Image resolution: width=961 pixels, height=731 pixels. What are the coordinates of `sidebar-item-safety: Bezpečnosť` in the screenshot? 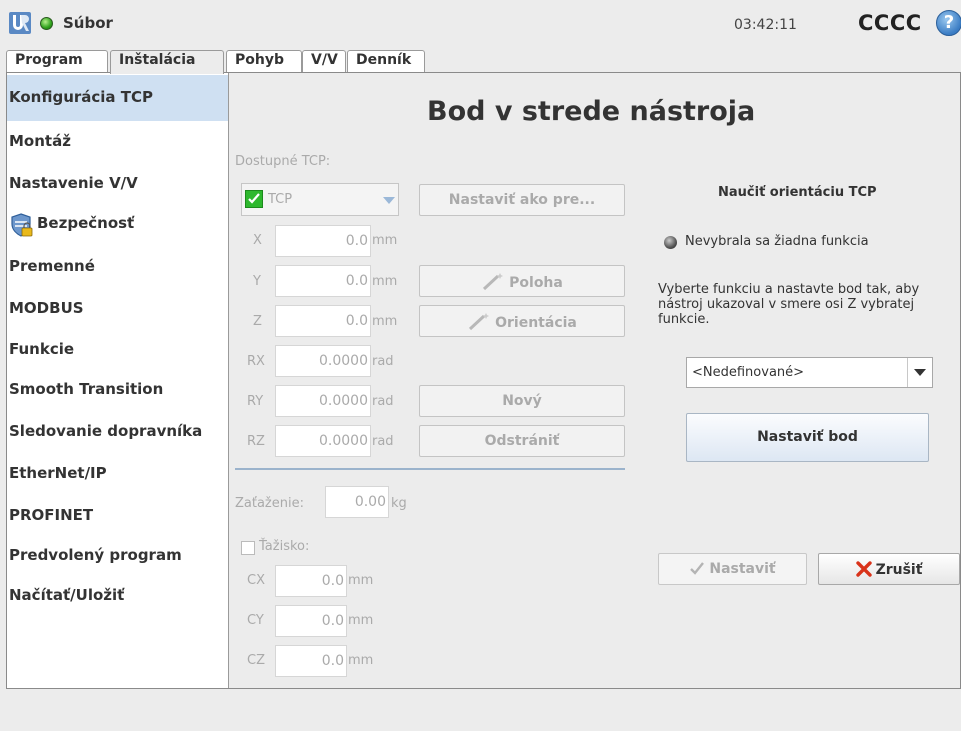 It's located at (117, 226).